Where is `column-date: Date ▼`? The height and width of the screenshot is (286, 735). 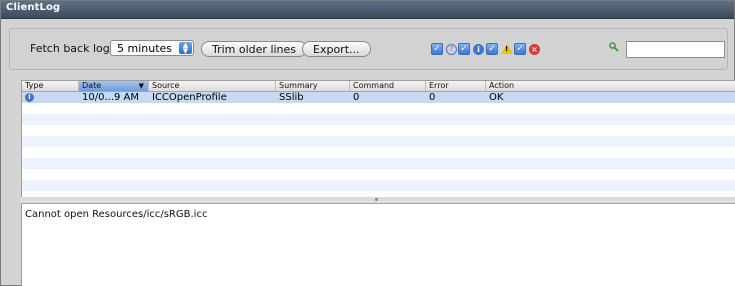
column-date: Date ▼ is located at coordinates (114, 86).